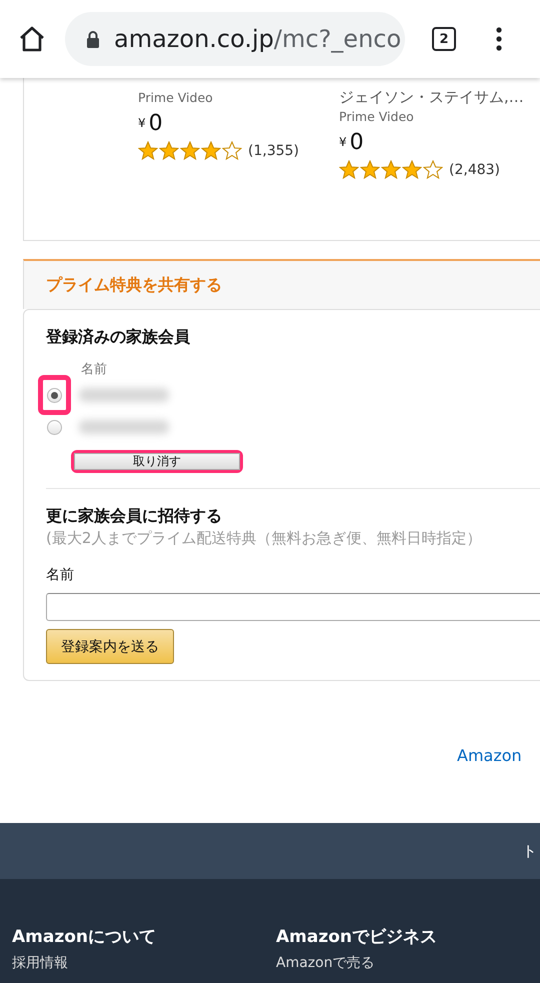 The image size is (540, 983). I want to click on footer-link: 採用情報, so click(144, 963).